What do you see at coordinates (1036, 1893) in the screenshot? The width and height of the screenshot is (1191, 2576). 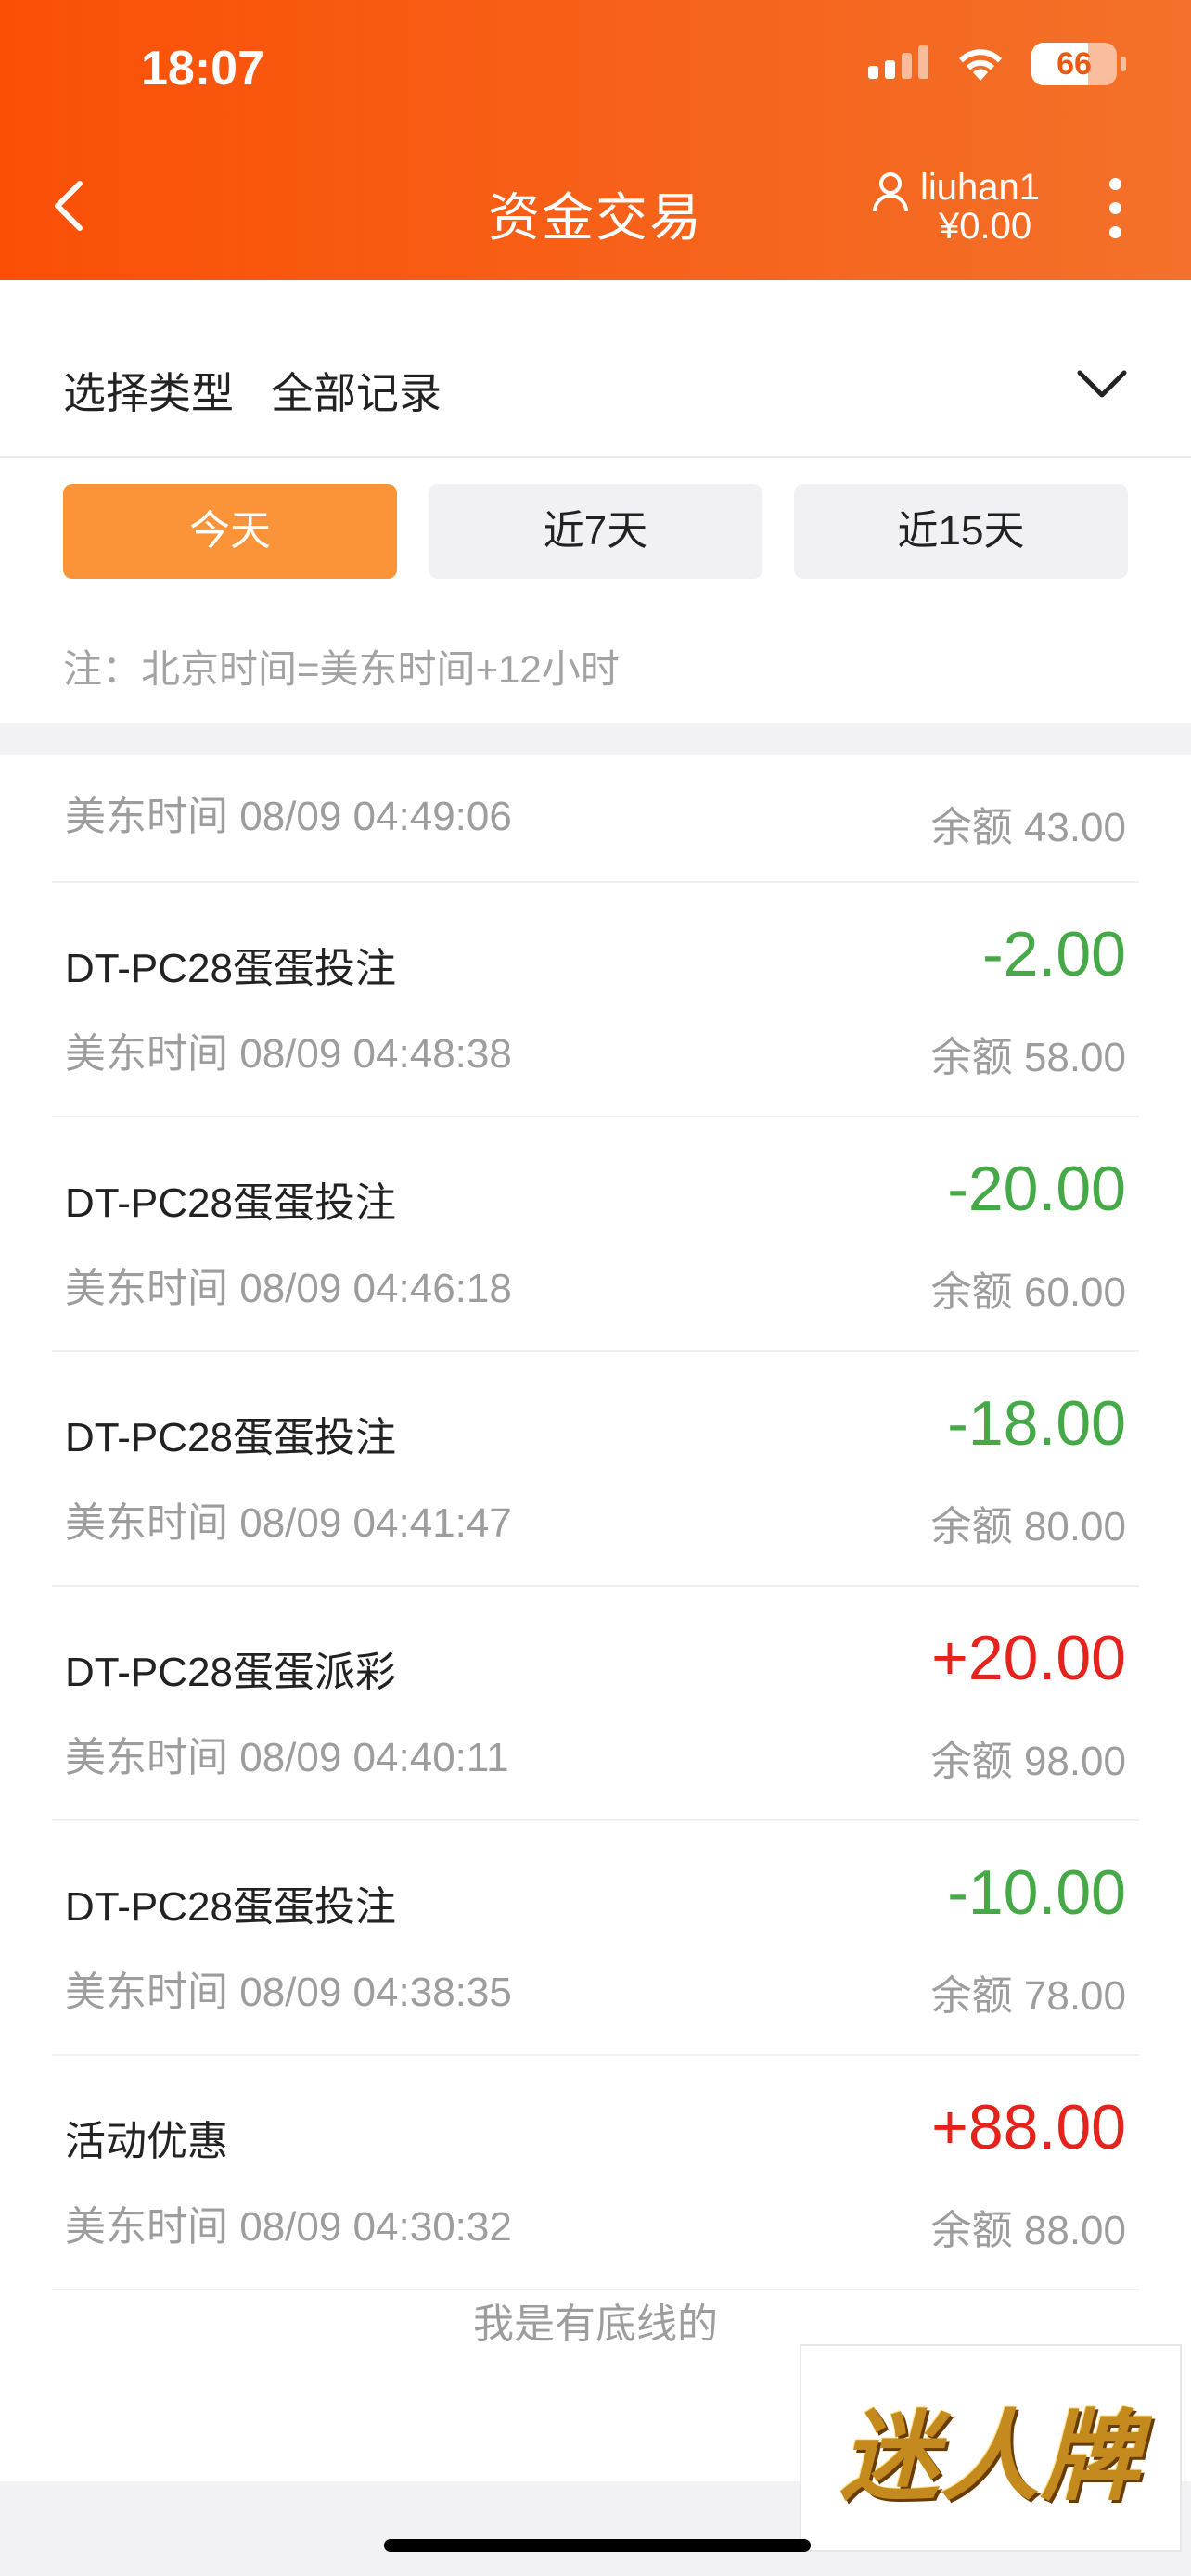 I see `transaction-amount: -10.00` at bounding box center [1036, 1893].